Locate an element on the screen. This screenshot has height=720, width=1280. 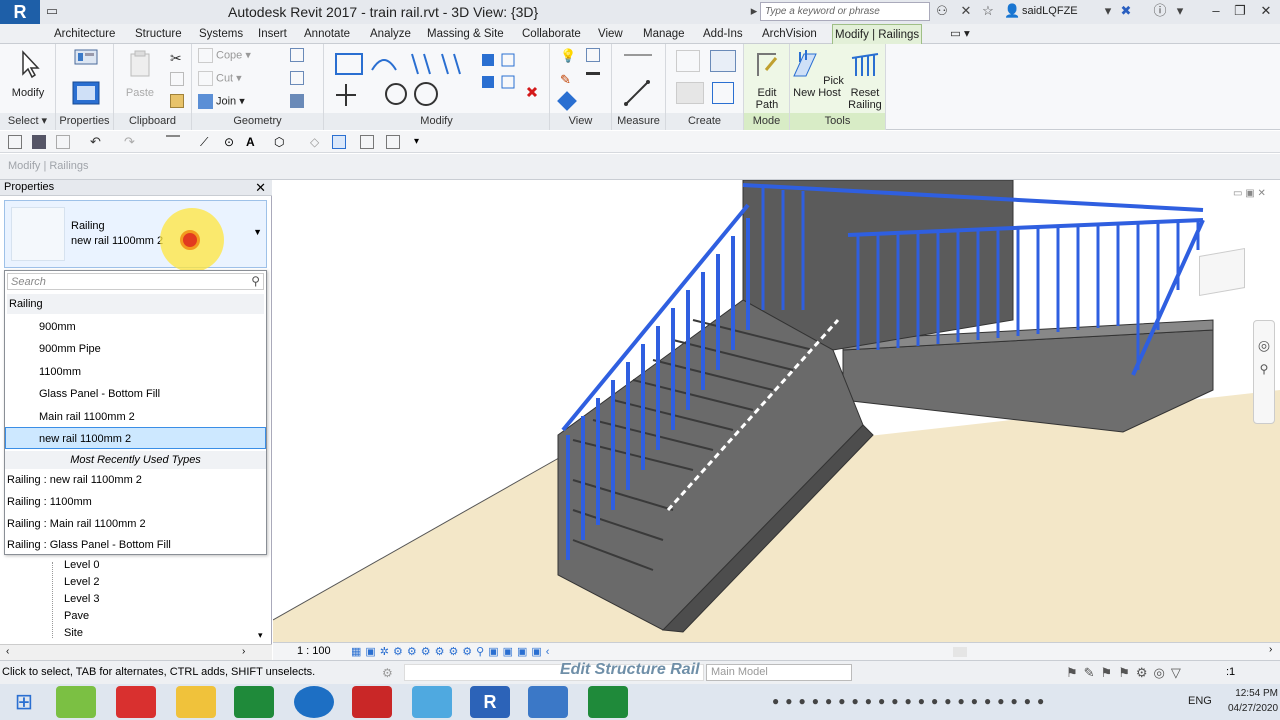
tab-systems: Systems is located at coordinates (221, 34).